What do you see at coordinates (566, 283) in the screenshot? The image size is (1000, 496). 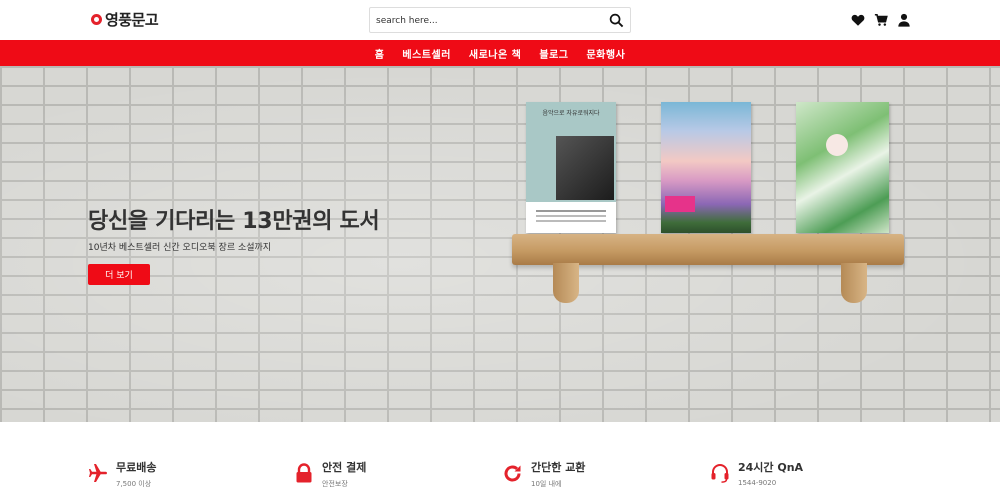 I see `shelf-bracket-left` at bounding box center [566, 283].